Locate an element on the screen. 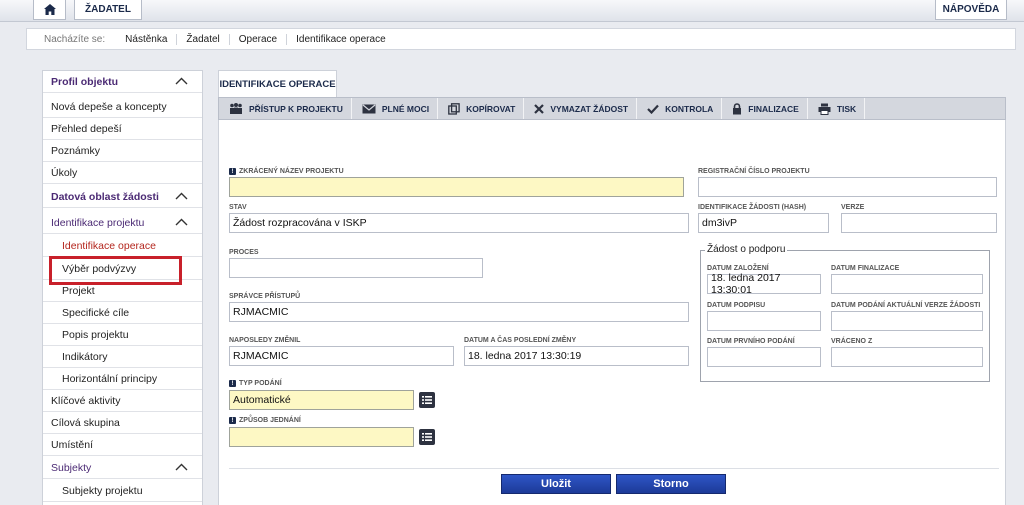 This screenshot has height=505, width=1024. breadcrumb-item-operace: Operace is located at coordinates (257, 39).